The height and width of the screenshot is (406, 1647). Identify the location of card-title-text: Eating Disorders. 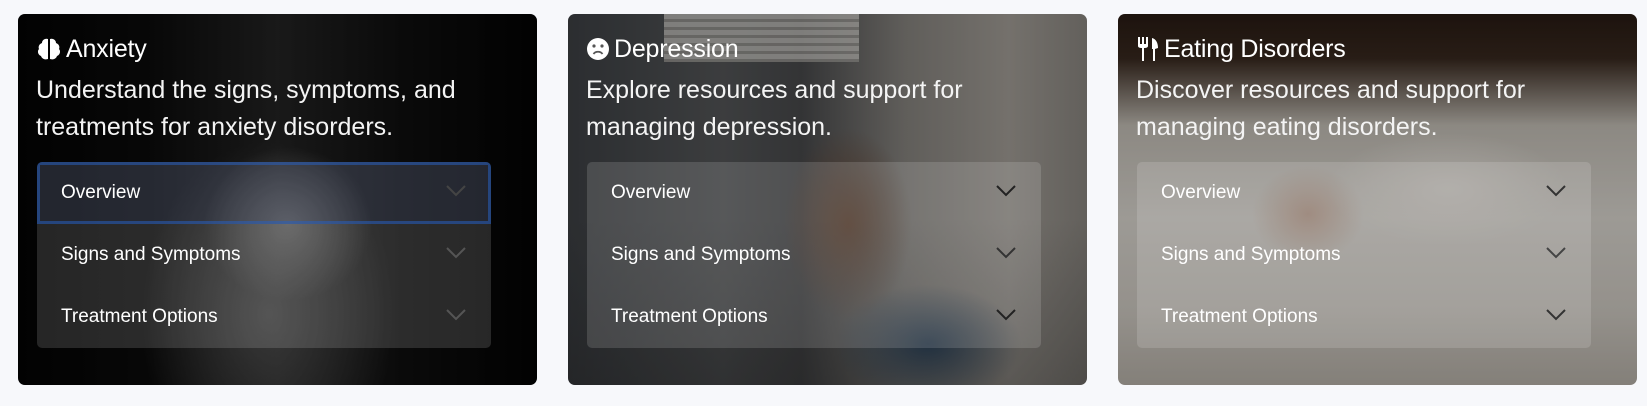
(1255, 48).